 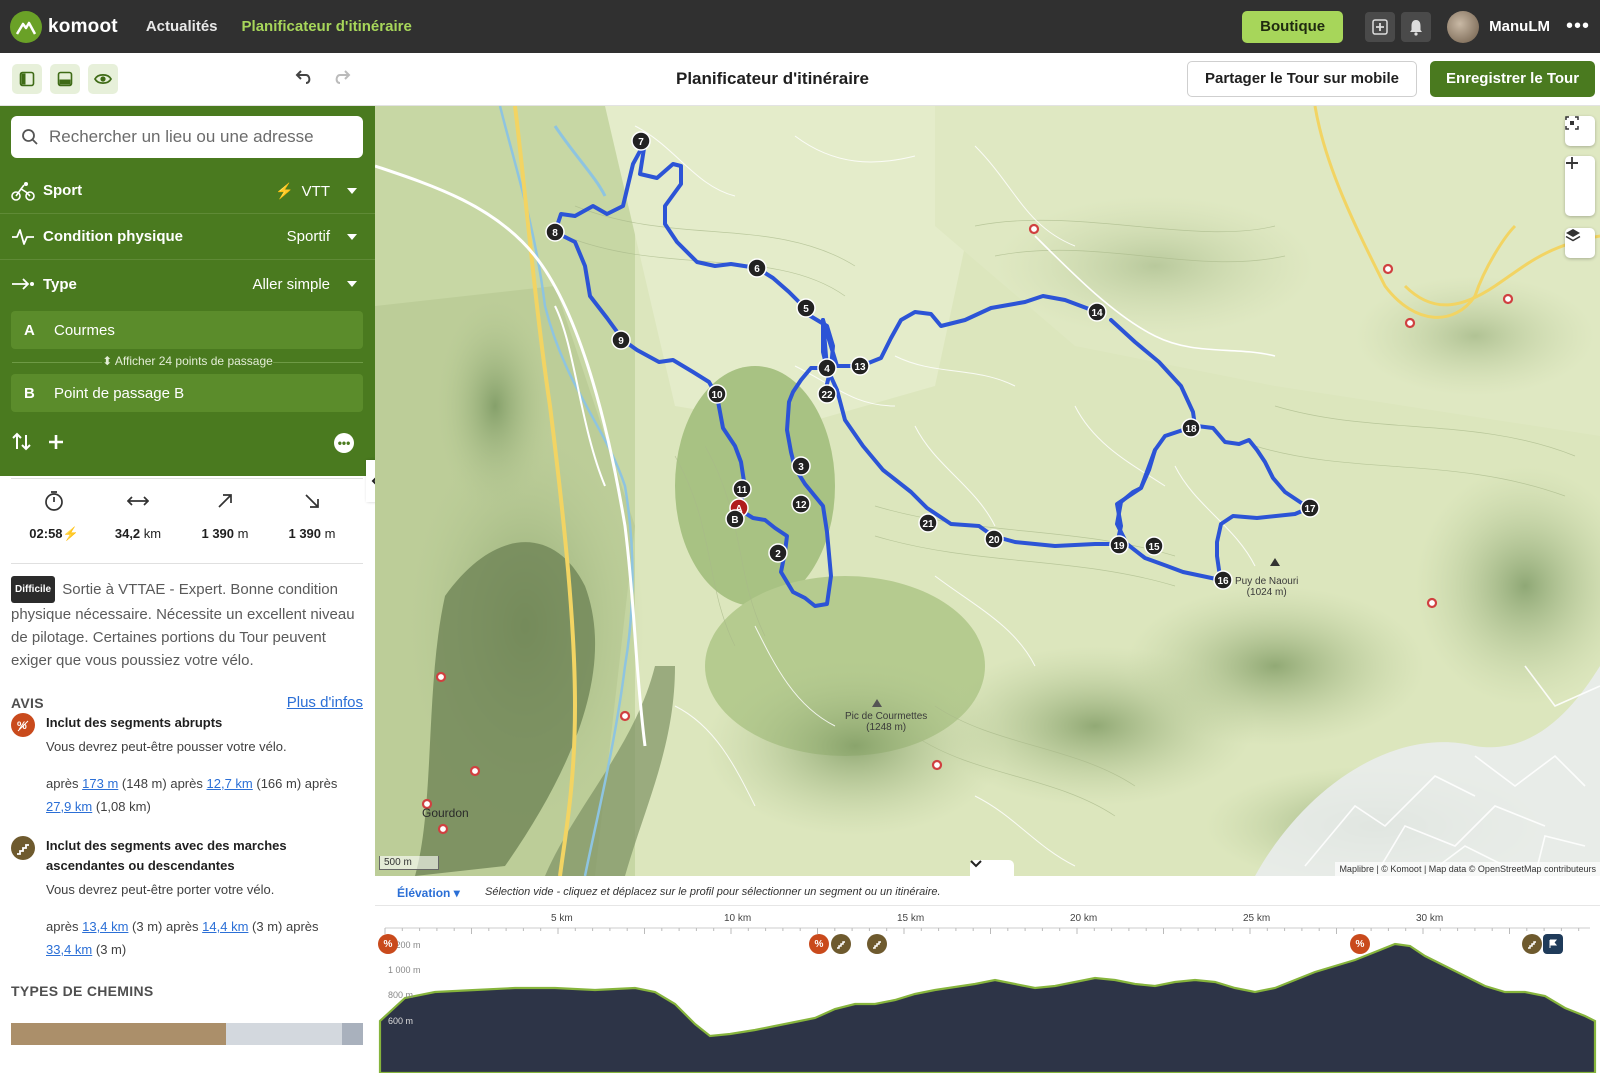 I want to click on shop-button: Boutique, so click(x=1293, y=26).